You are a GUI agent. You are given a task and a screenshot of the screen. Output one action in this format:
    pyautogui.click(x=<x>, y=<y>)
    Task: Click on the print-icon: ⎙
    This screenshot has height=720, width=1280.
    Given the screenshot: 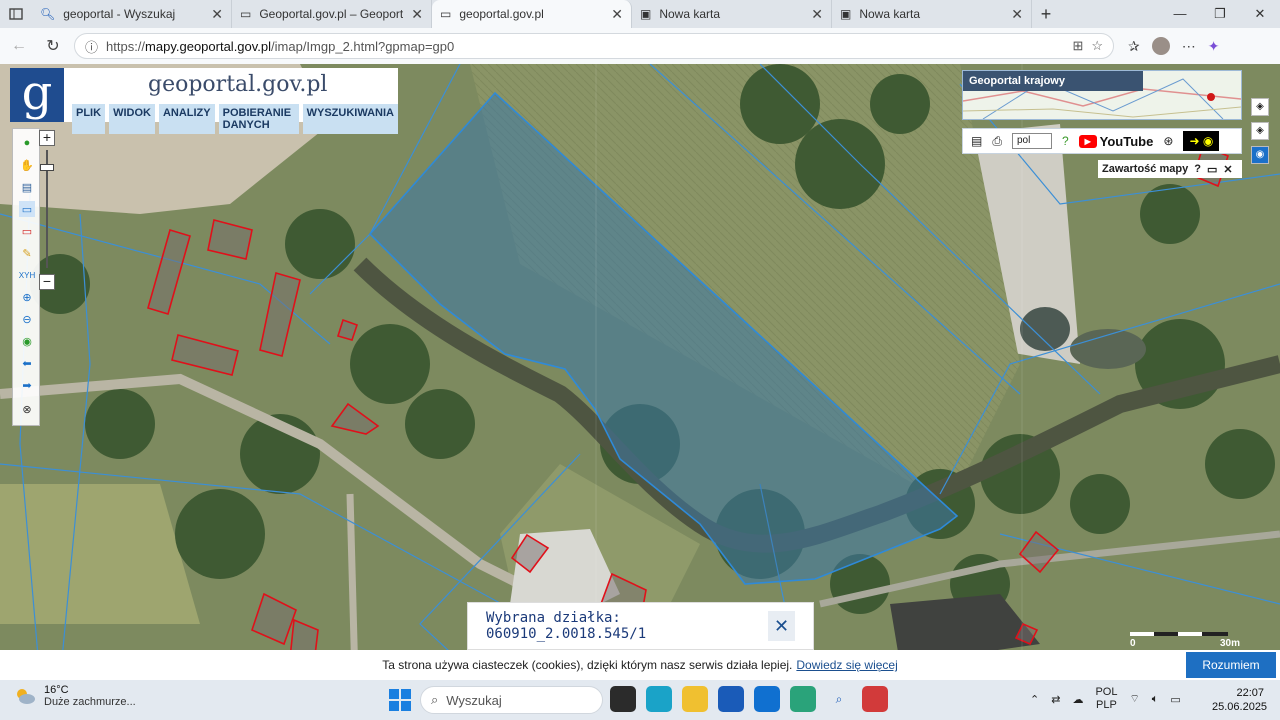 What is the action you would take?
    pyautogui.click(x=997, y=141)
    